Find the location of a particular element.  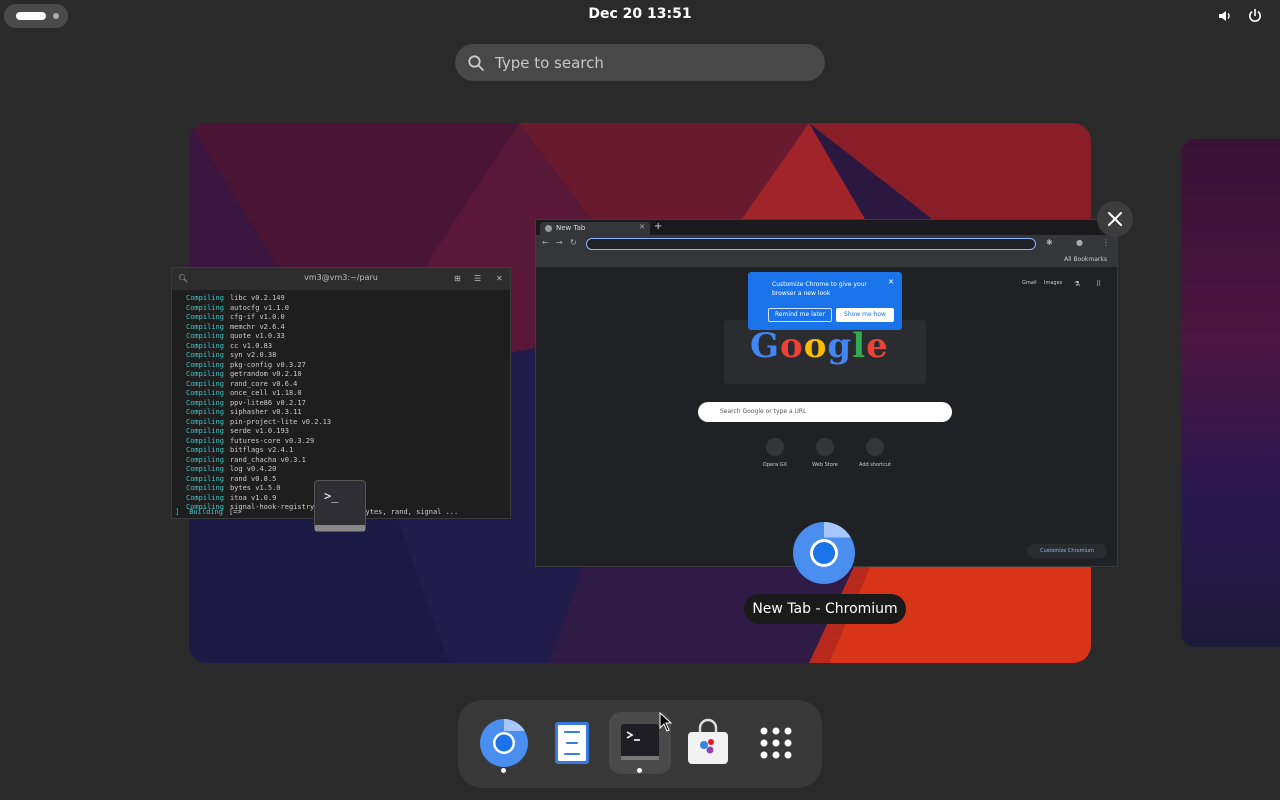

doodle-letter: G is located at coordinates (765, 346).